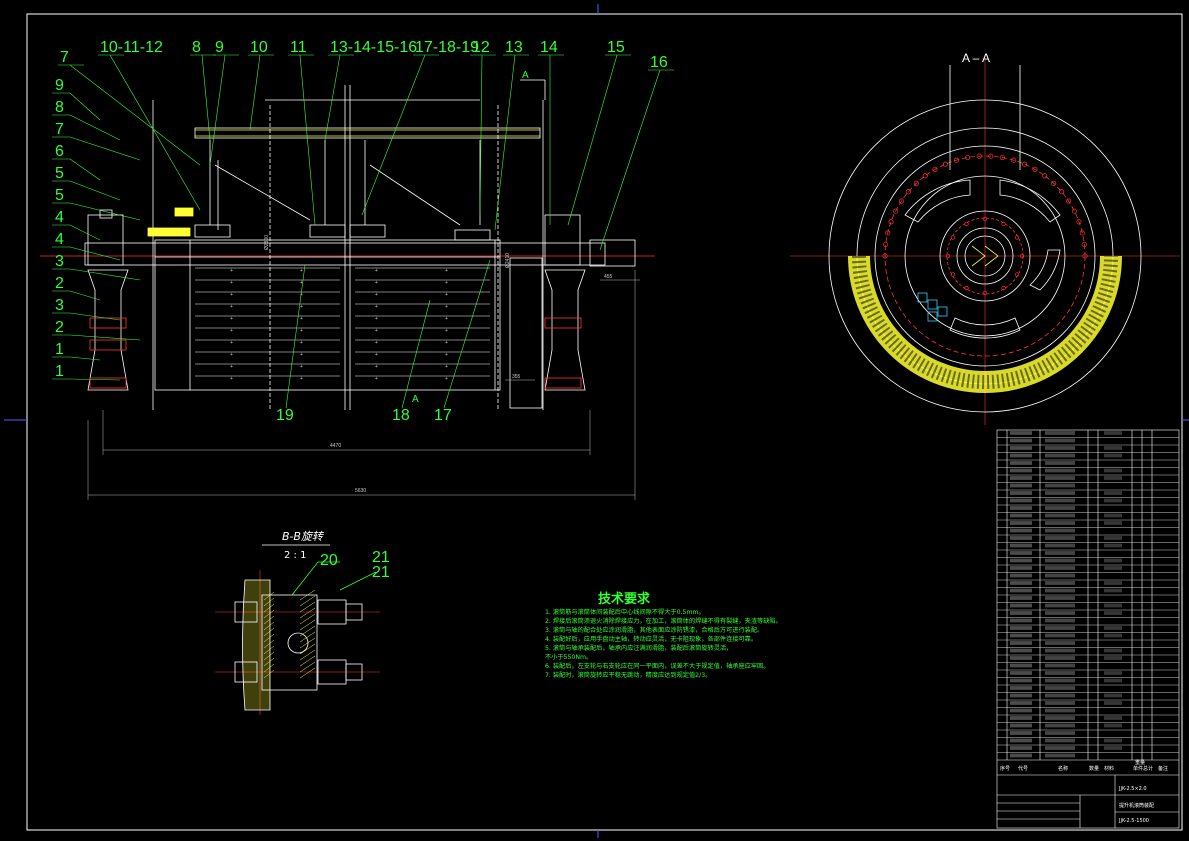  I want to click on section-aa-view, so click(985, 242).